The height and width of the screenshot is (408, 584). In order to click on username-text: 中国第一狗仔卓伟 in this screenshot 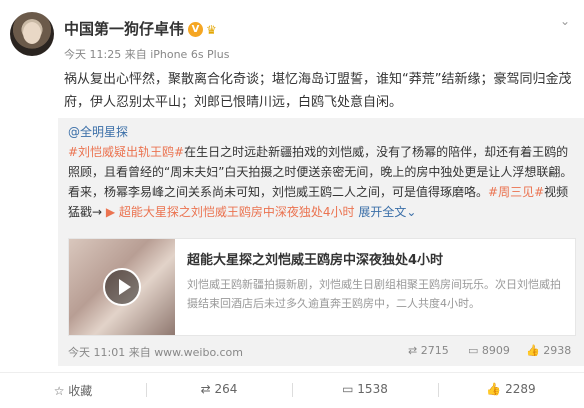, I will do `click(124, 29)`.